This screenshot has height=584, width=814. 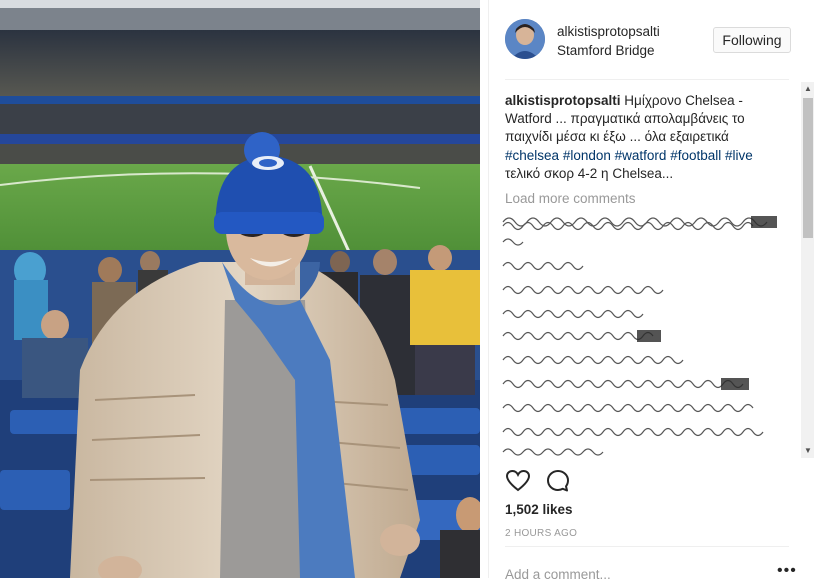 I want to click on hashtag-chelsea: #chelsea, so click(x=532, y=155).